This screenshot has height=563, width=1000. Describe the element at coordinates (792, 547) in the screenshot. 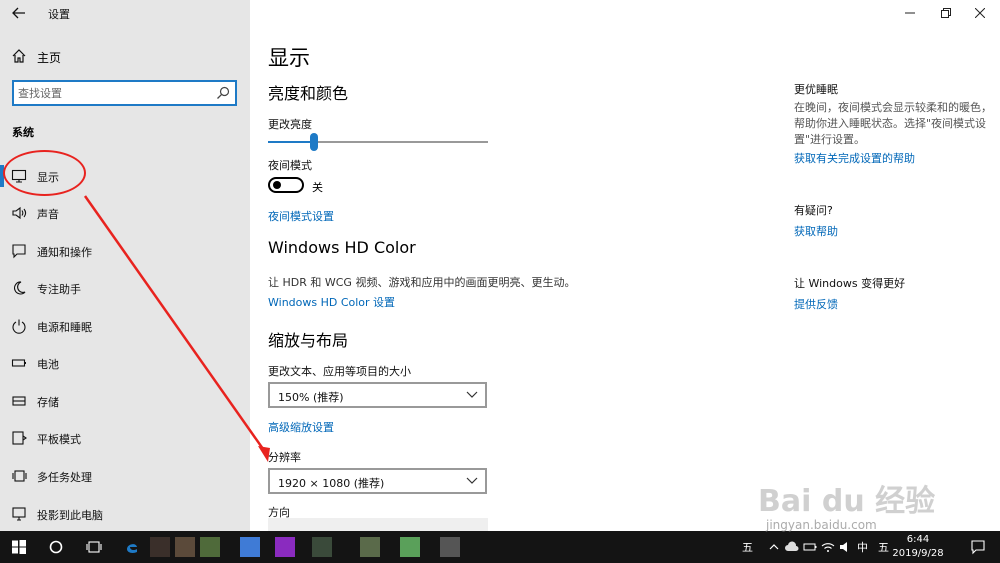

I see `cloud-icon` at that location.